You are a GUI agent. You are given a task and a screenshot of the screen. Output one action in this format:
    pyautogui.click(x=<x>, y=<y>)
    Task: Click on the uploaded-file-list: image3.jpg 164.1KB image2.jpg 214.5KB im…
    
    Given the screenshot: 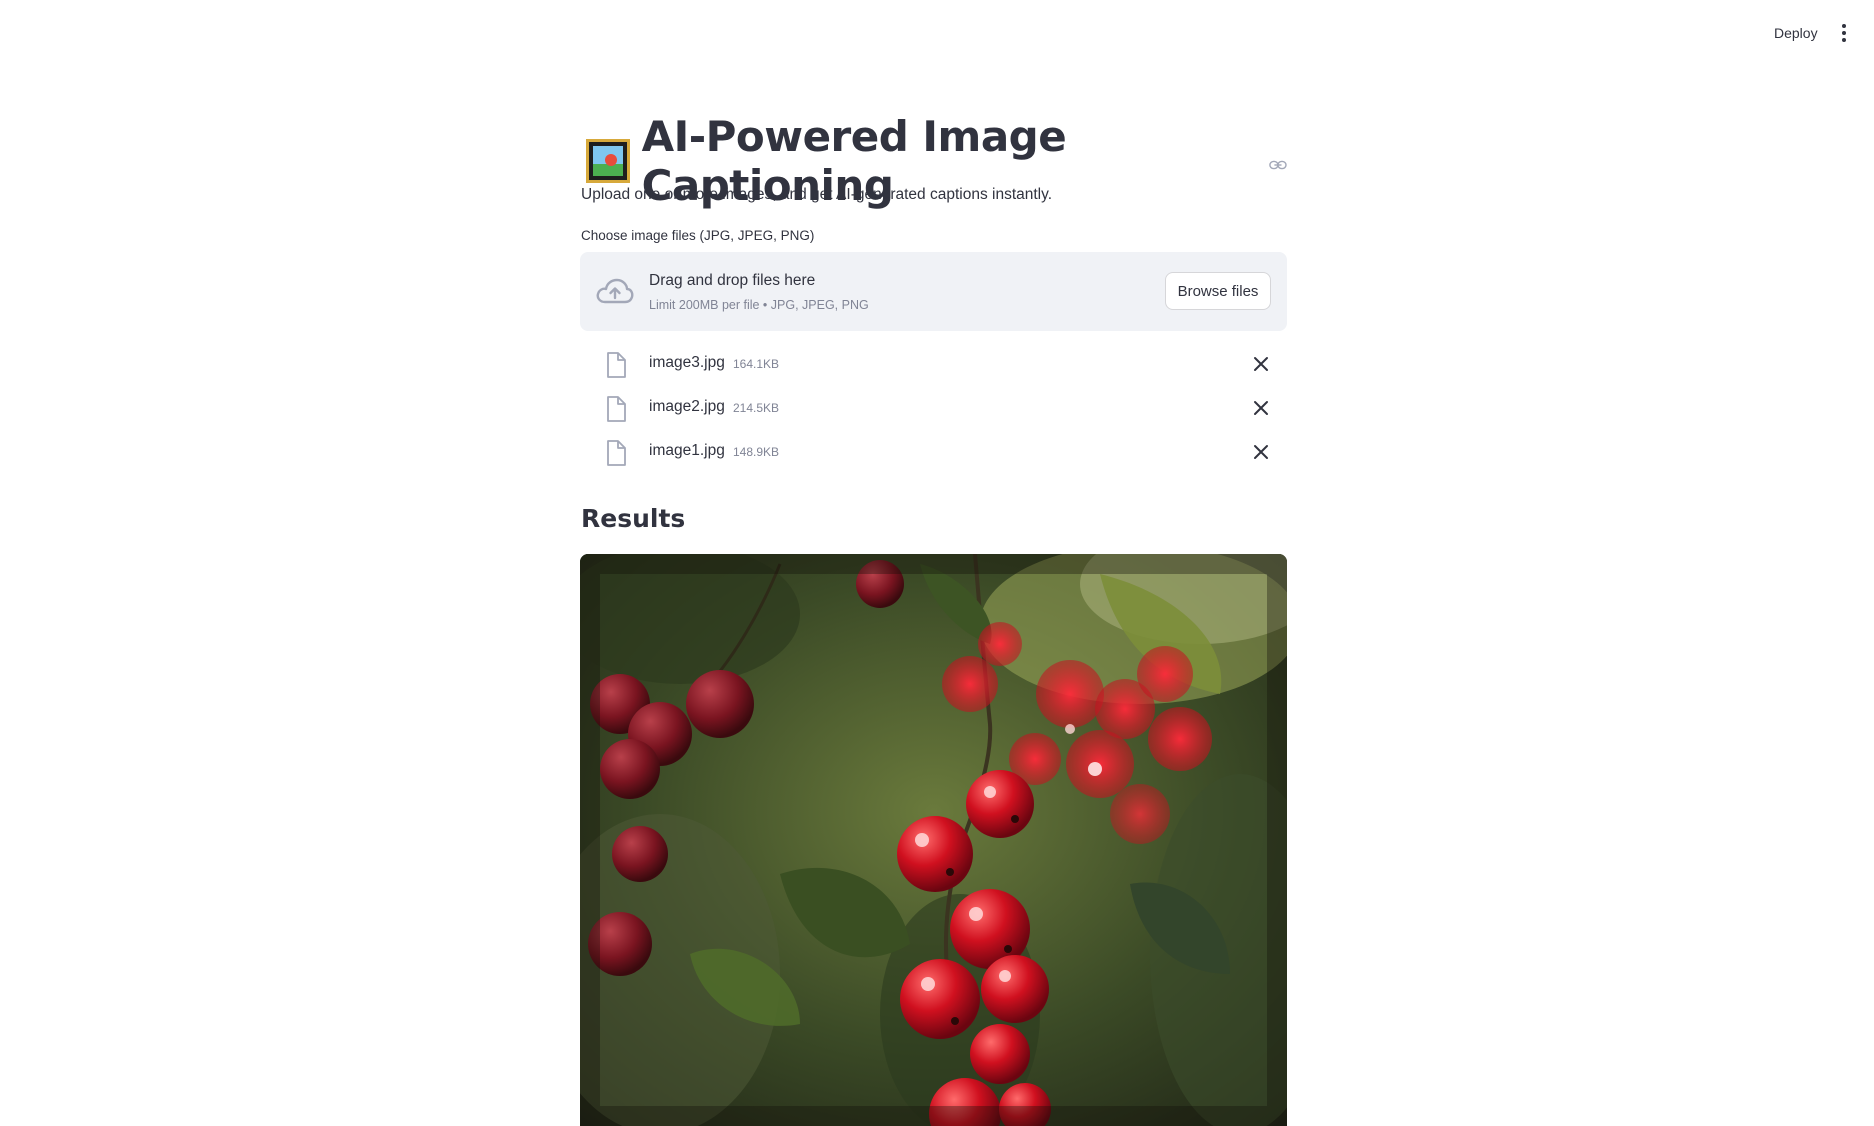 What is the action you would take?
    pyautogui.click(x=933, y=412)
    